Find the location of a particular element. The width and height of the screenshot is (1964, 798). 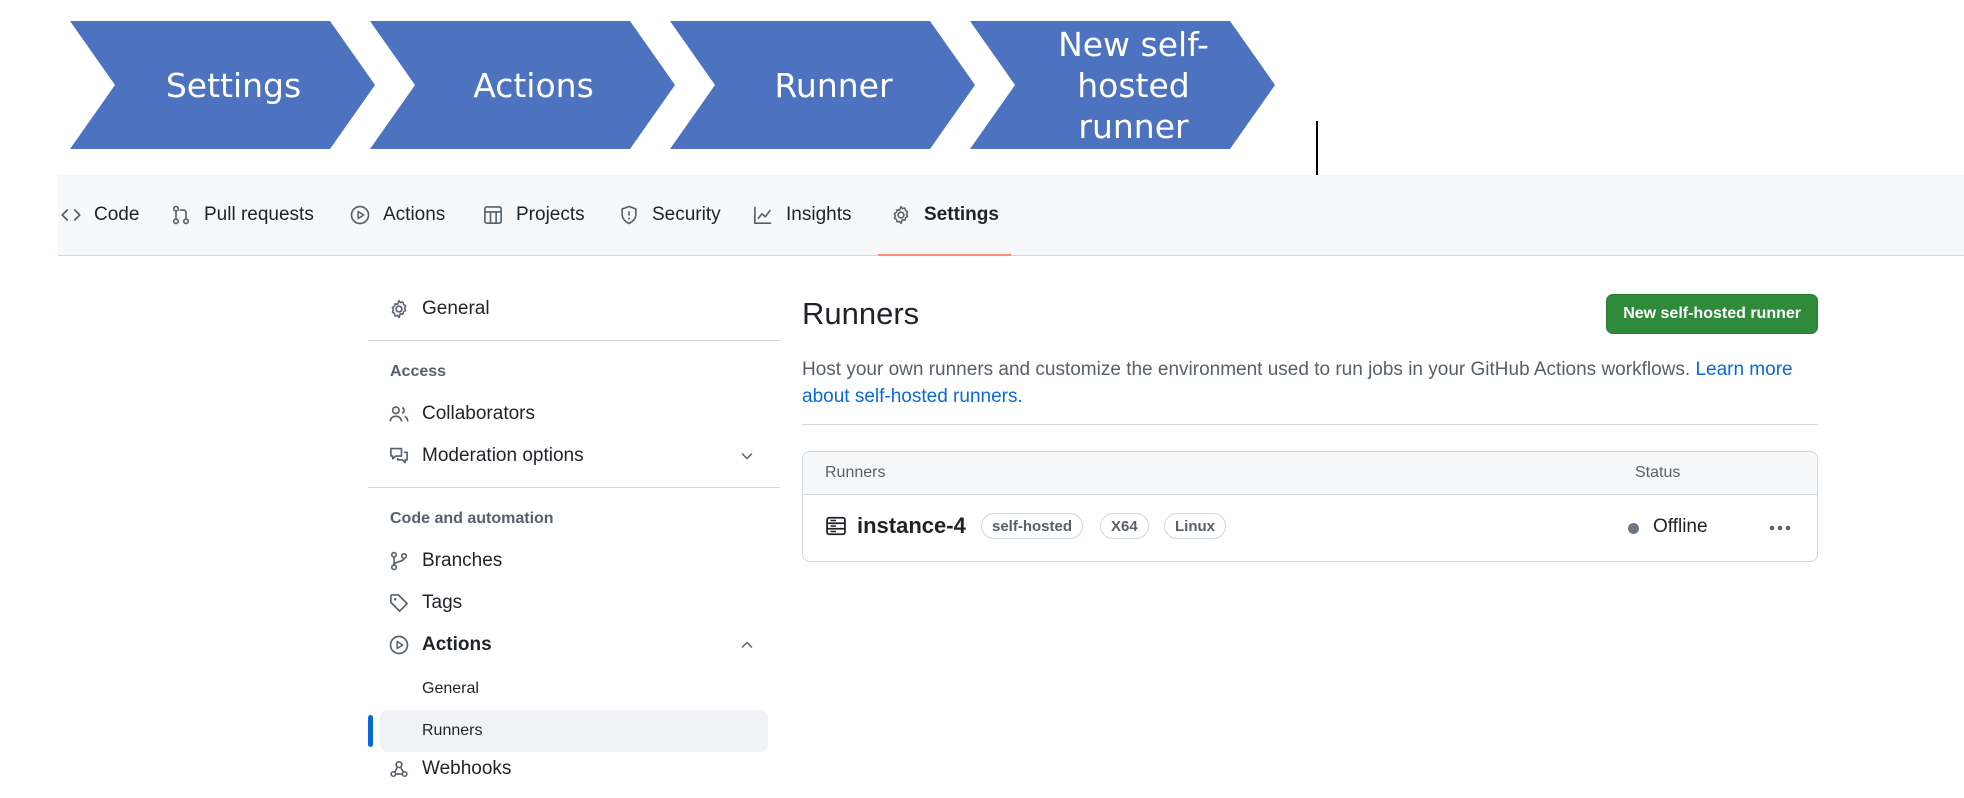

chevron-step-actions: Actions is located at coordinates (522, 85).